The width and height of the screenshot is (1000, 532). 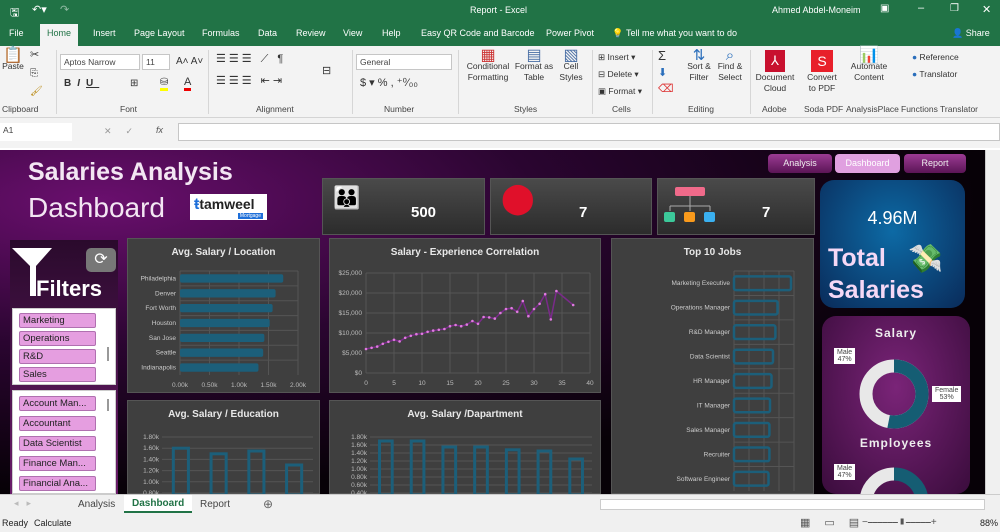 What do you see at coordinates (359, 453) in the screenshot?
I see `y-tick-label: 1.40k` at bounding box center [359, 453].